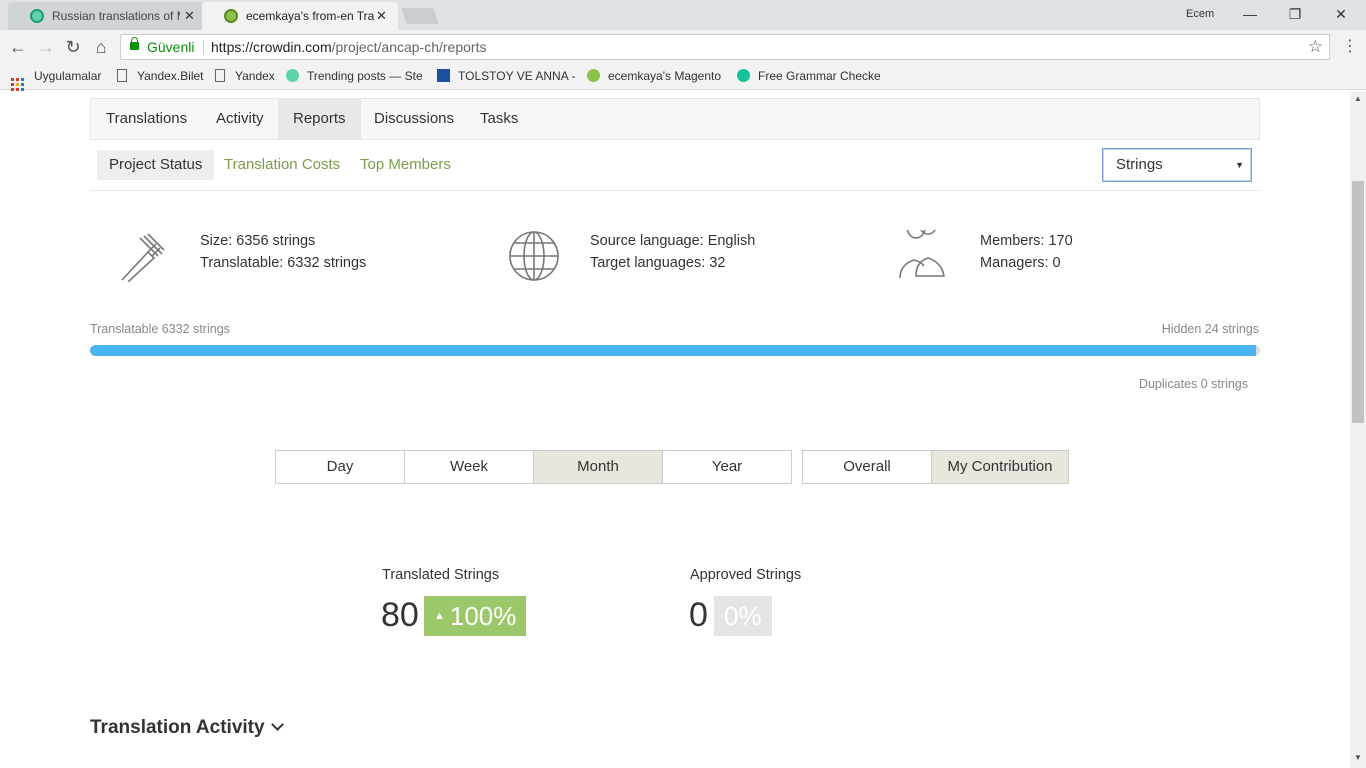  Describe the element at coordinates (17, 84) in the screenshot. I see `apps-icon` at that location.